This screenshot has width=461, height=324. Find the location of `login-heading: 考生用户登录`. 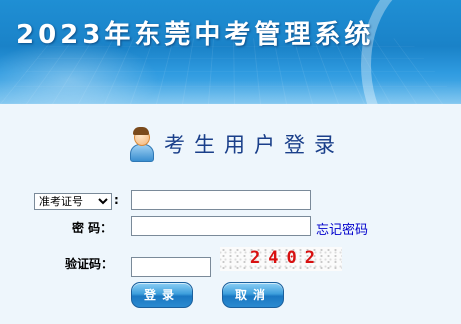

login-heading: 考生用户登录 is located at coordinates (237, 144).